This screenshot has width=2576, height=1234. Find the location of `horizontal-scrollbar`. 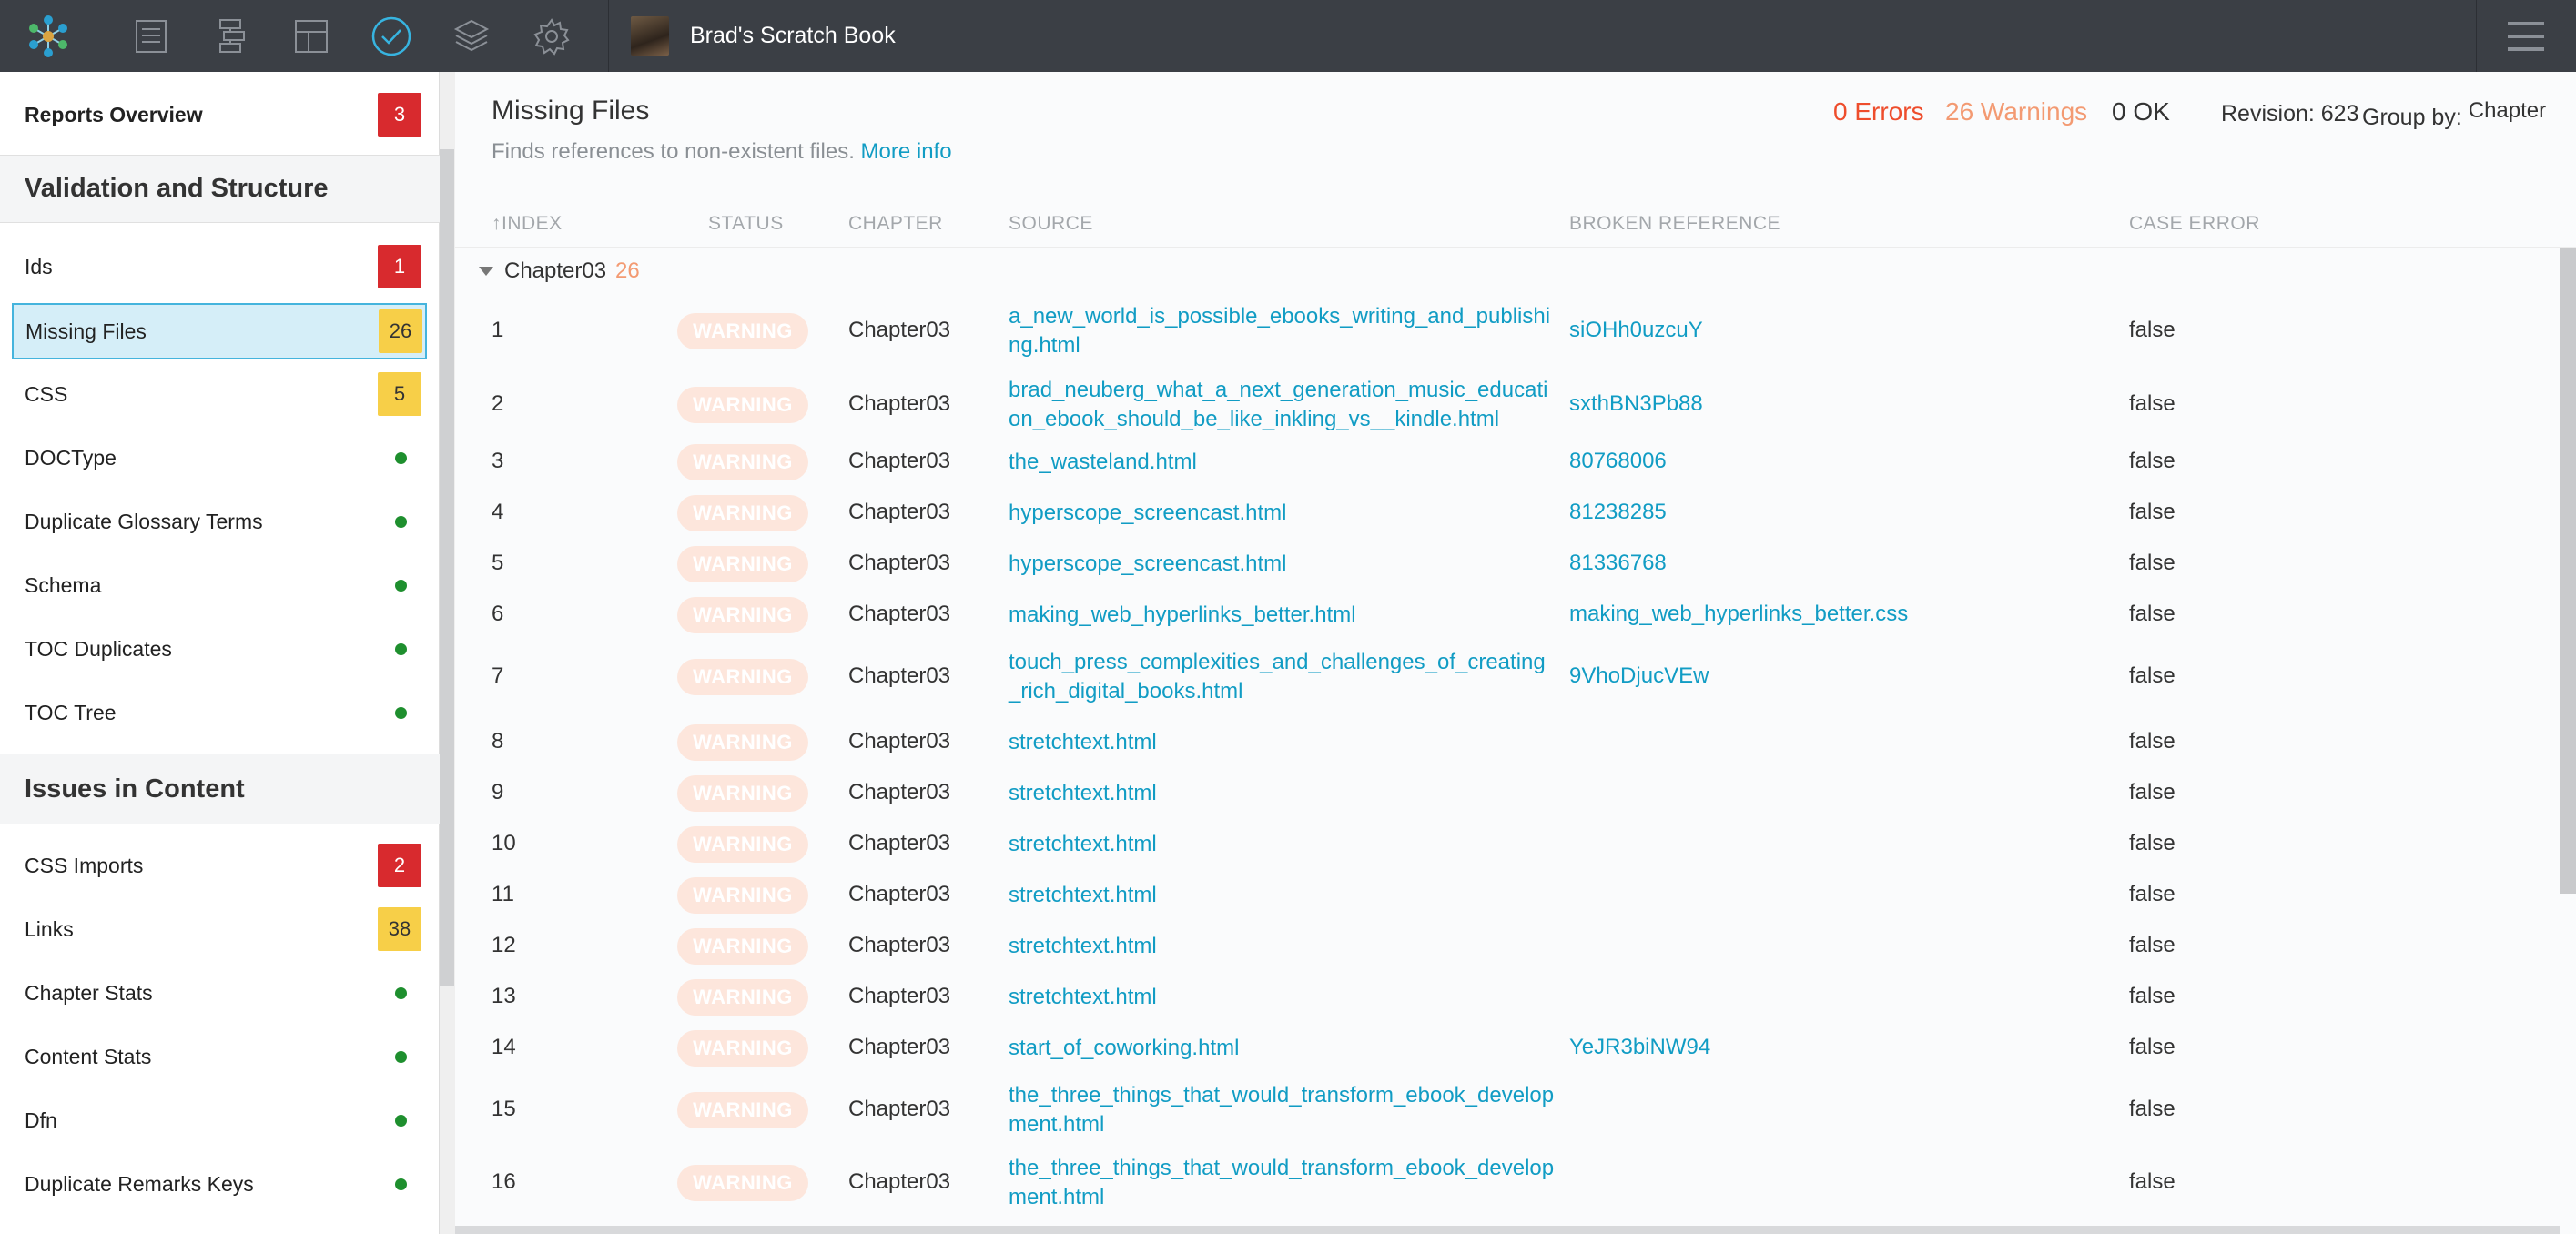

horizontal-scrollbar is located at coordinates (1507, 1230).